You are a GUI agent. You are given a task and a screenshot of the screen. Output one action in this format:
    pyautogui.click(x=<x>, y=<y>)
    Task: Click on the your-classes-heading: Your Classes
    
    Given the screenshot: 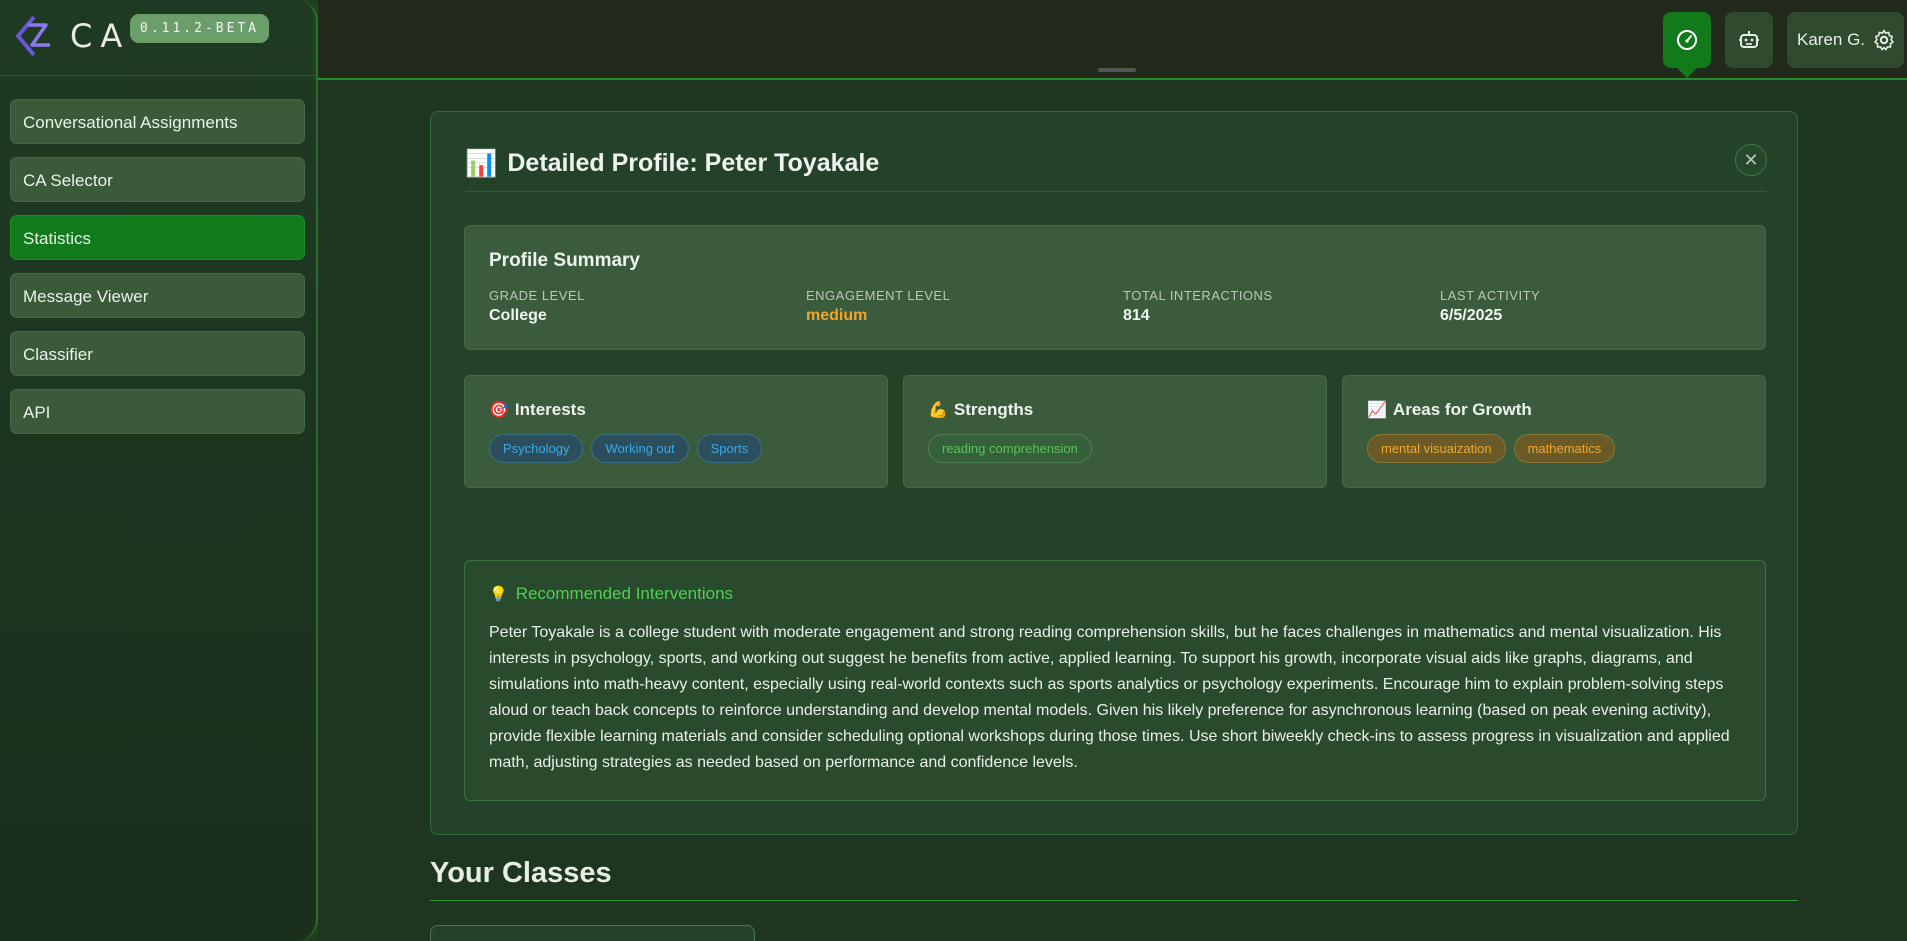 What is the action you would take?
    pyautogui.click(x=521, y=873)
    